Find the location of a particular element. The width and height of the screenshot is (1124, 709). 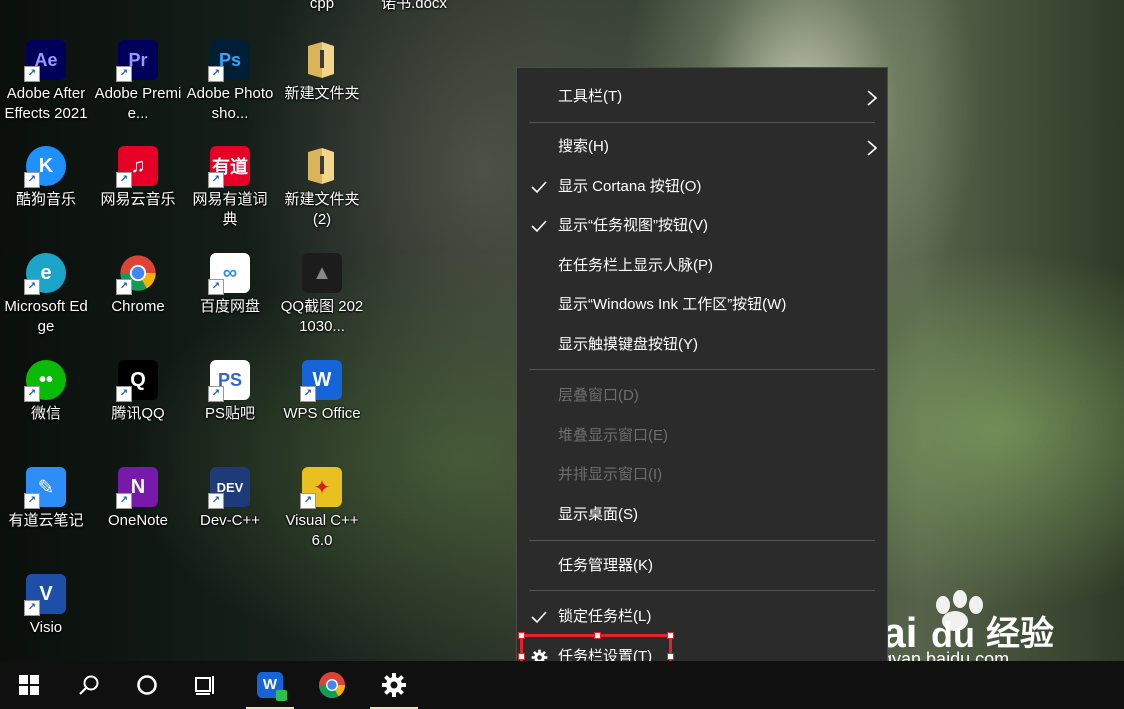

start-button is located at coordinates (29, 685).